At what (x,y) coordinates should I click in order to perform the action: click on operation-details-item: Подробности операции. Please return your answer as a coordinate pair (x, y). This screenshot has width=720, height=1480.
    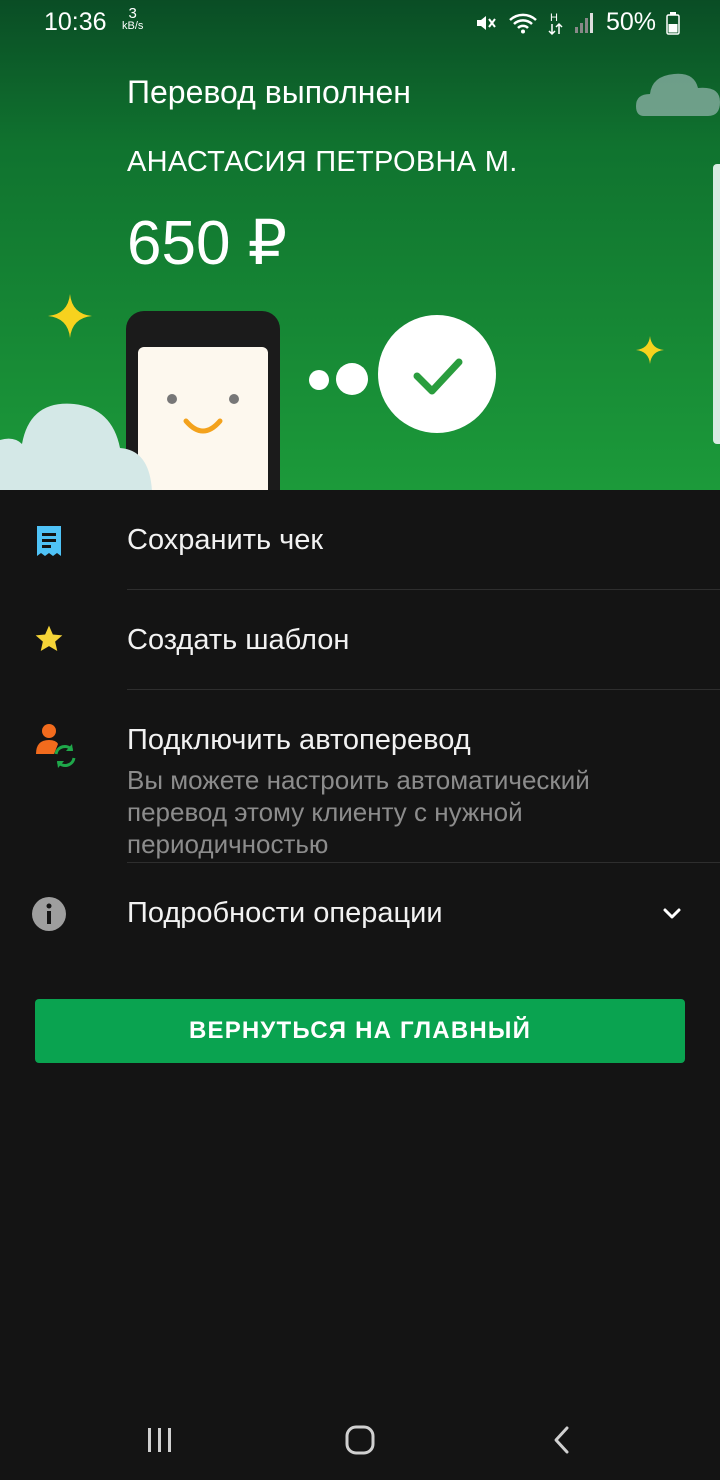
    Looking at the image, I should click on (360, 913).